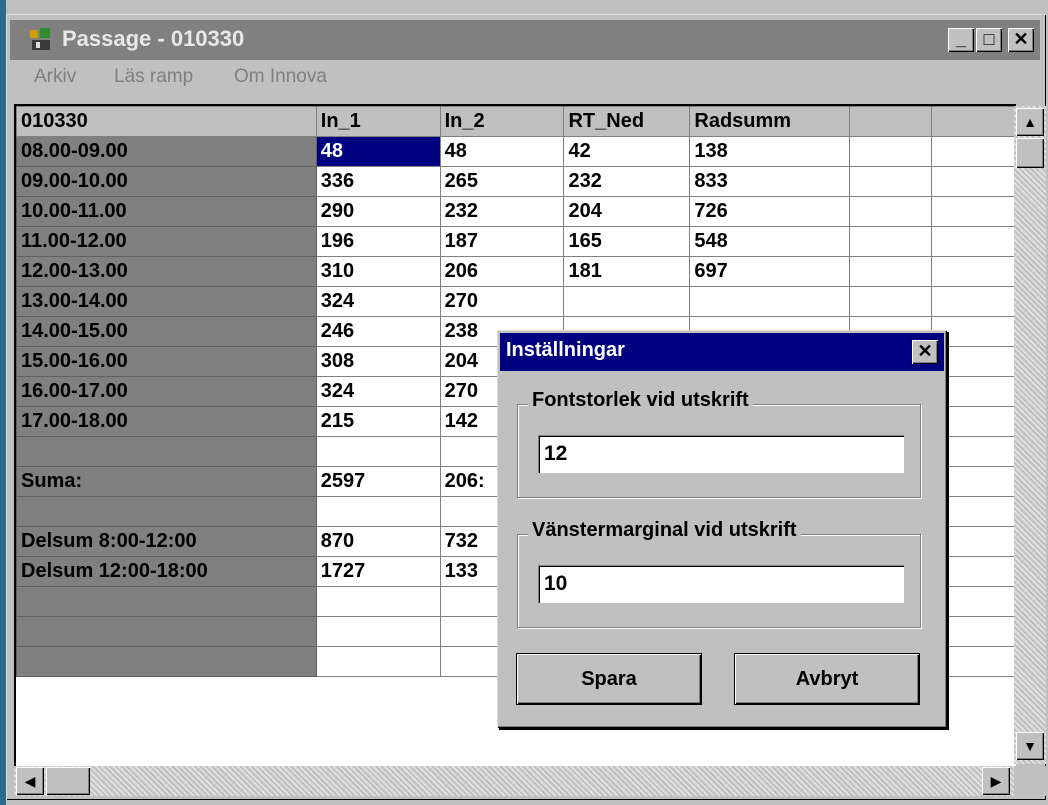  I want to click on table-row: 09.00-10.00 336 265 232 833, so click(516, 181).